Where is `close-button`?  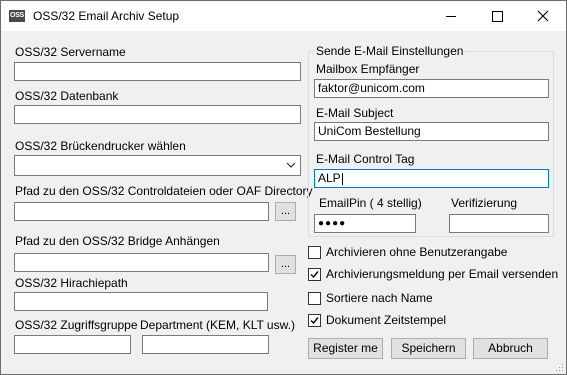 close-button is located at coordinates (543, 16).